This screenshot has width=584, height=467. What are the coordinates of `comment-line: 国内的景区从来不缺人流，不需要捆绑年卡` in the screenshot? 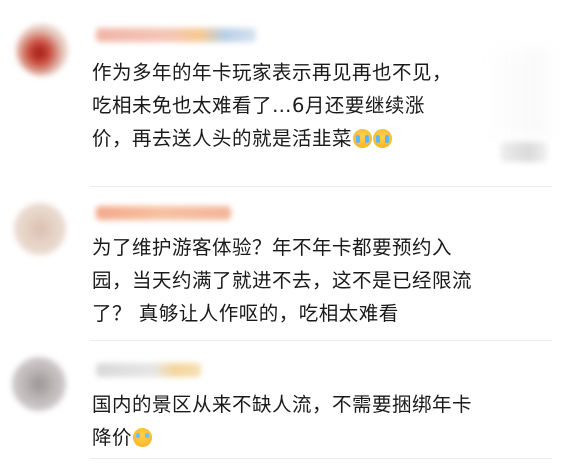 It's located at (282, 404).